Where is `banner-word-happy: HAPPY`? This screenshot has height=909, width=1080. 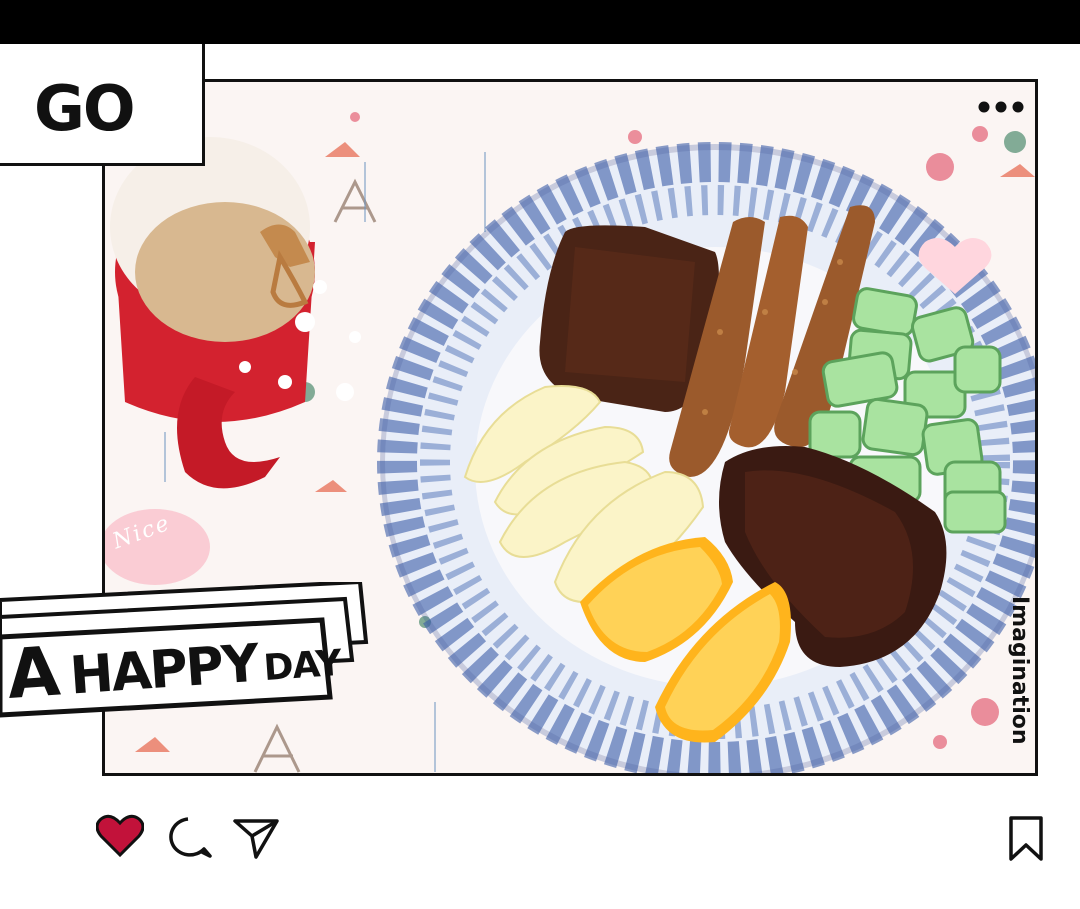 banner-word-happy: HAPPY is located at coordinates (164, 670).